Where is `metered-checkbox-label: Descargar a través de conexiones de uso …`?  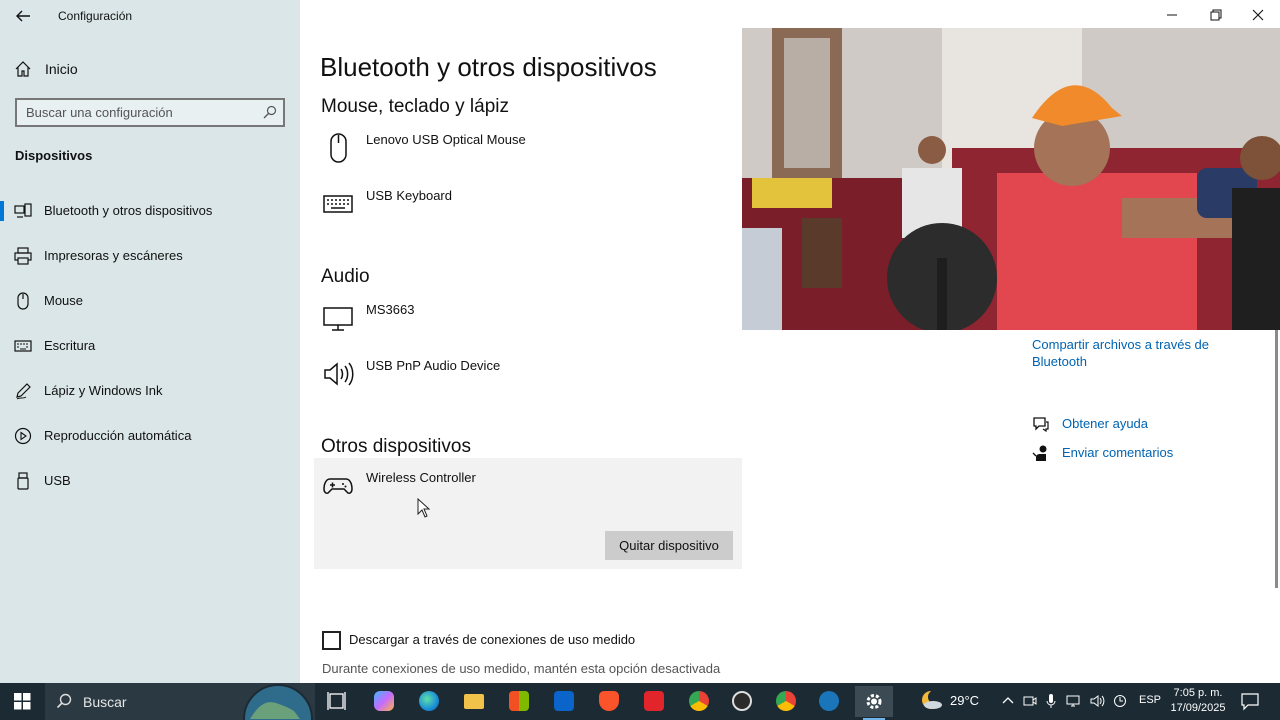 metered-checkbox-label: Descargar a través de conexiones de uso … is located at coordinates (492, 639).